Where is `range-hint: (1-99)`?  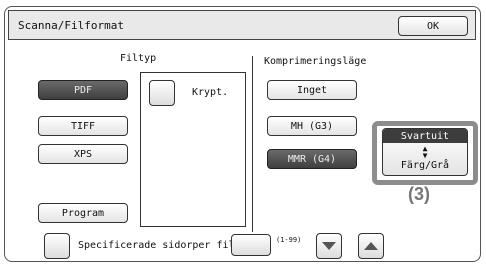
range-hint: (1-99) is located at coordinates (289, 240).